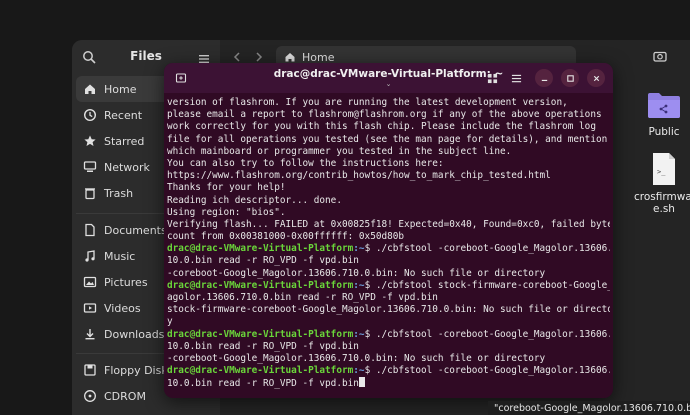 The height and width of the screenshot is (415, 690). Describe the element at coordinates (90, 334) in the screenshot. I see `download-icon` at that location.